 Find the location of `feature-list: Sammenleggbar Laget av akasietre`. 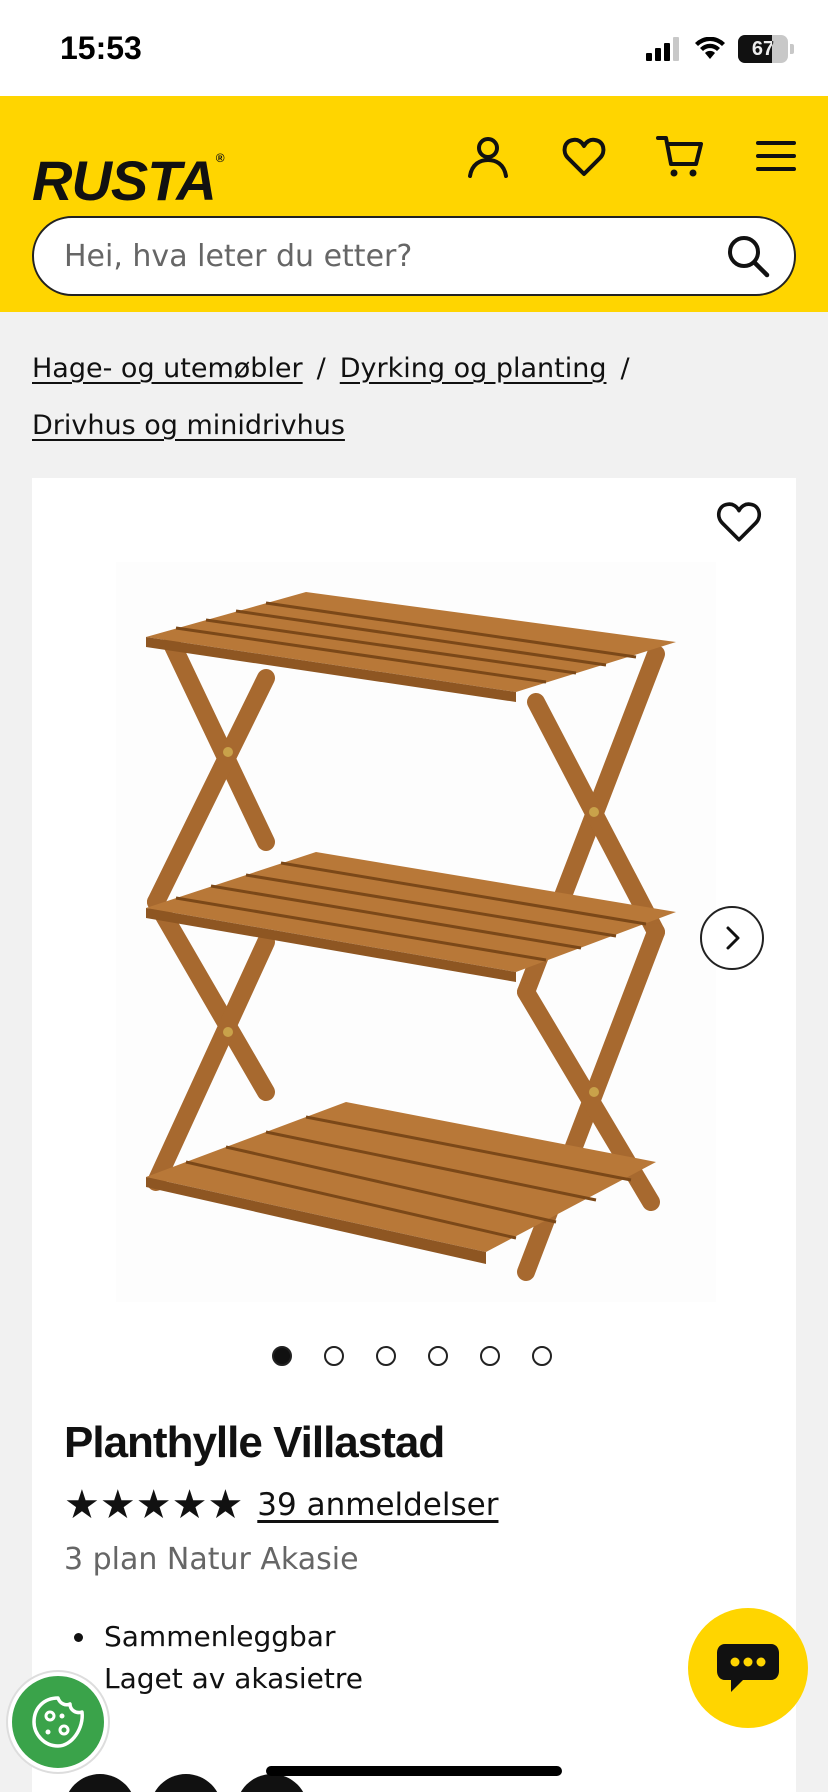

feature-list: Sammenleggbar Laget av akasietre is located at coordinates (218, 1658).